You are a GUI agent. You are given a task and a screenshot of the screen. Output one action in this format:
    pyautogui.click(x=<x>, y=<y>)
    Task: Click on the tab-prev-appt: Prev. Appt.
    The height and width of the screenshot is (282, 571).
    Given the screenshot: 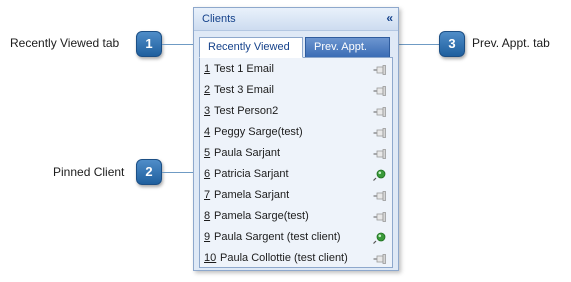 What is the action you would take?
    pyautogui.click(x=347, y=47)
    